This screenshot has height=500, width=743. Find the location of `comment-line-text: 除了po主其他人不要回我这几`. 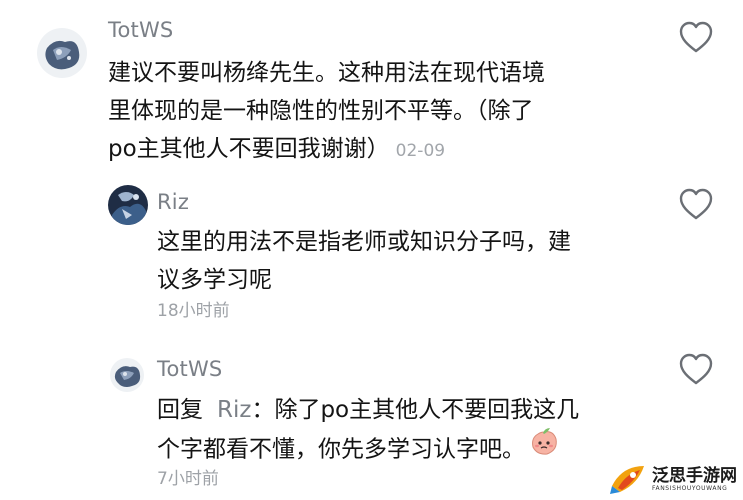

comment-line-text: 除了po主其他人不要回我这几 is located at coordinates (427, 410).